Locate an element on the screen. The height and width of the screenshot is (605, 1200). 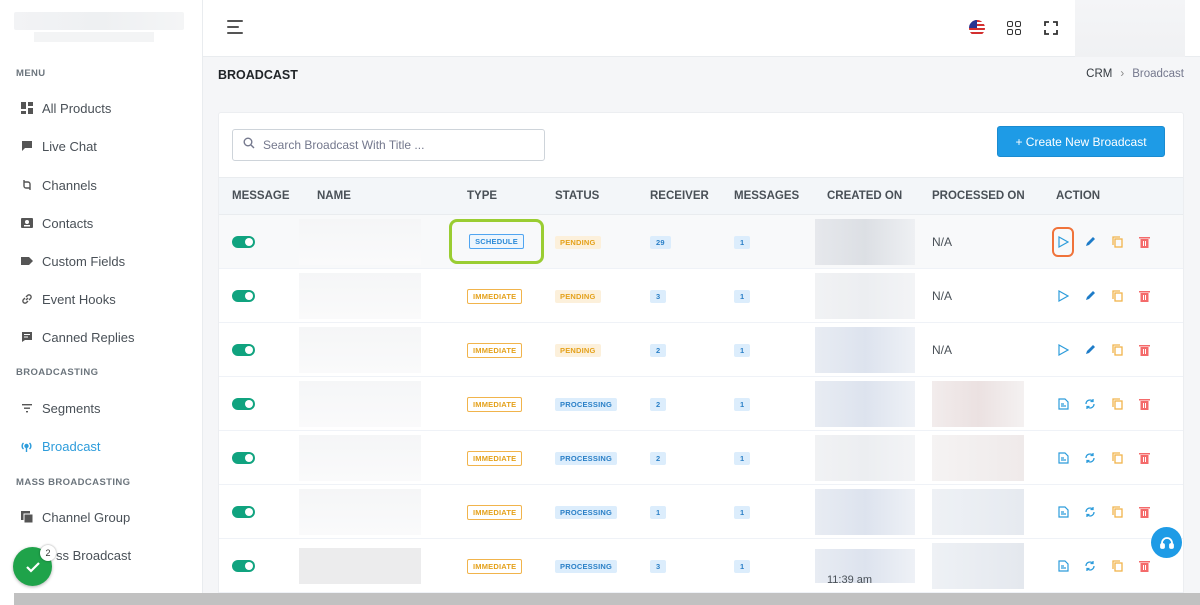
us-flag-icon is located at coordinates (977, 28).